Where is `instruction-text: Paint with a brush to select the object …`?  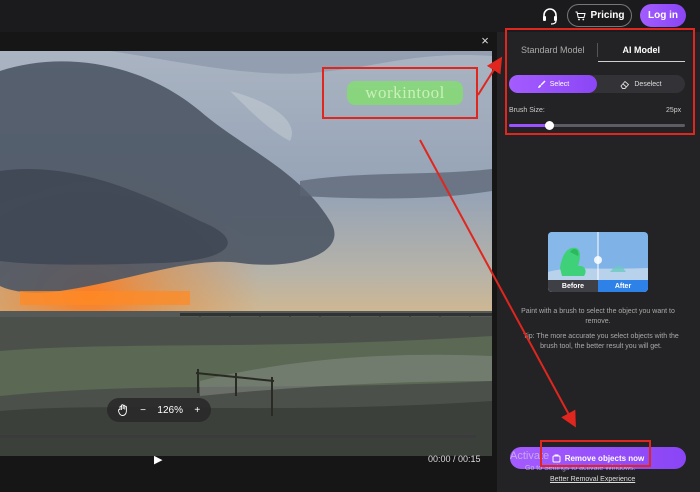
instruction-text: Paint with a brush to select the object … is located at coordinates (598, 316).